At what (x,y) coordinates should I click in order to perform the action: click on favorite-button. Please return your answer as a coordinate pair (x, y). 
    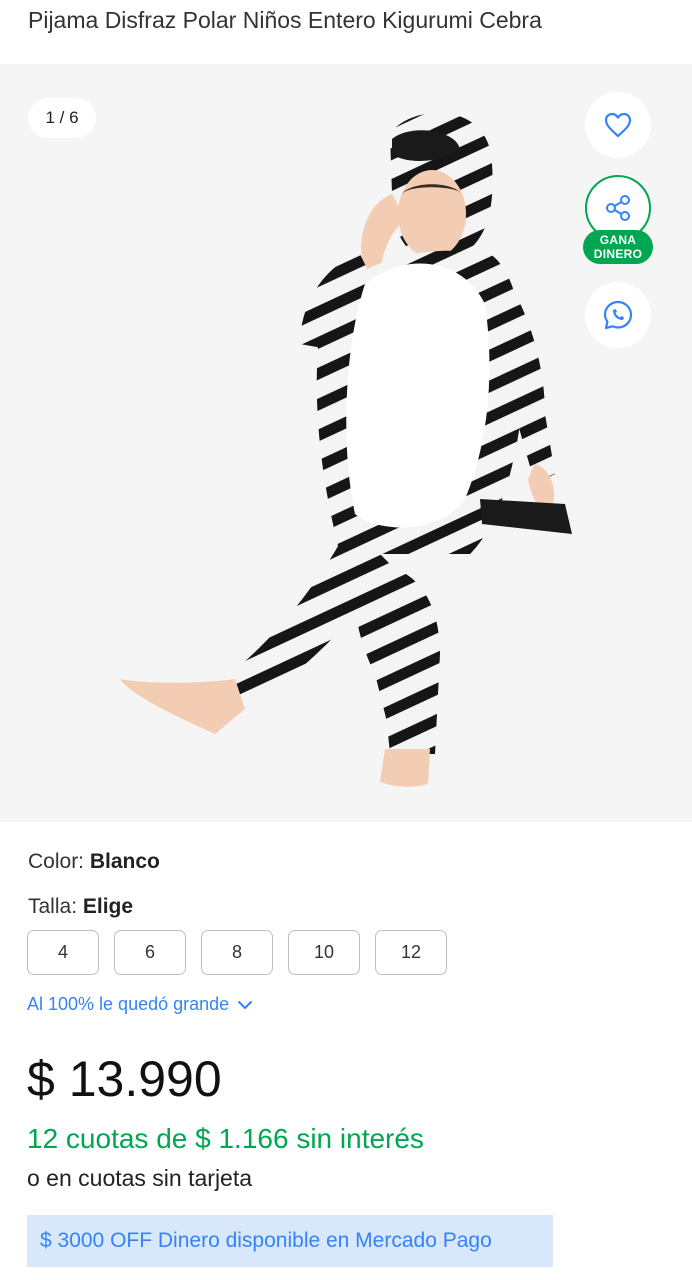
    Looking at the image, I should click on (618, 125).